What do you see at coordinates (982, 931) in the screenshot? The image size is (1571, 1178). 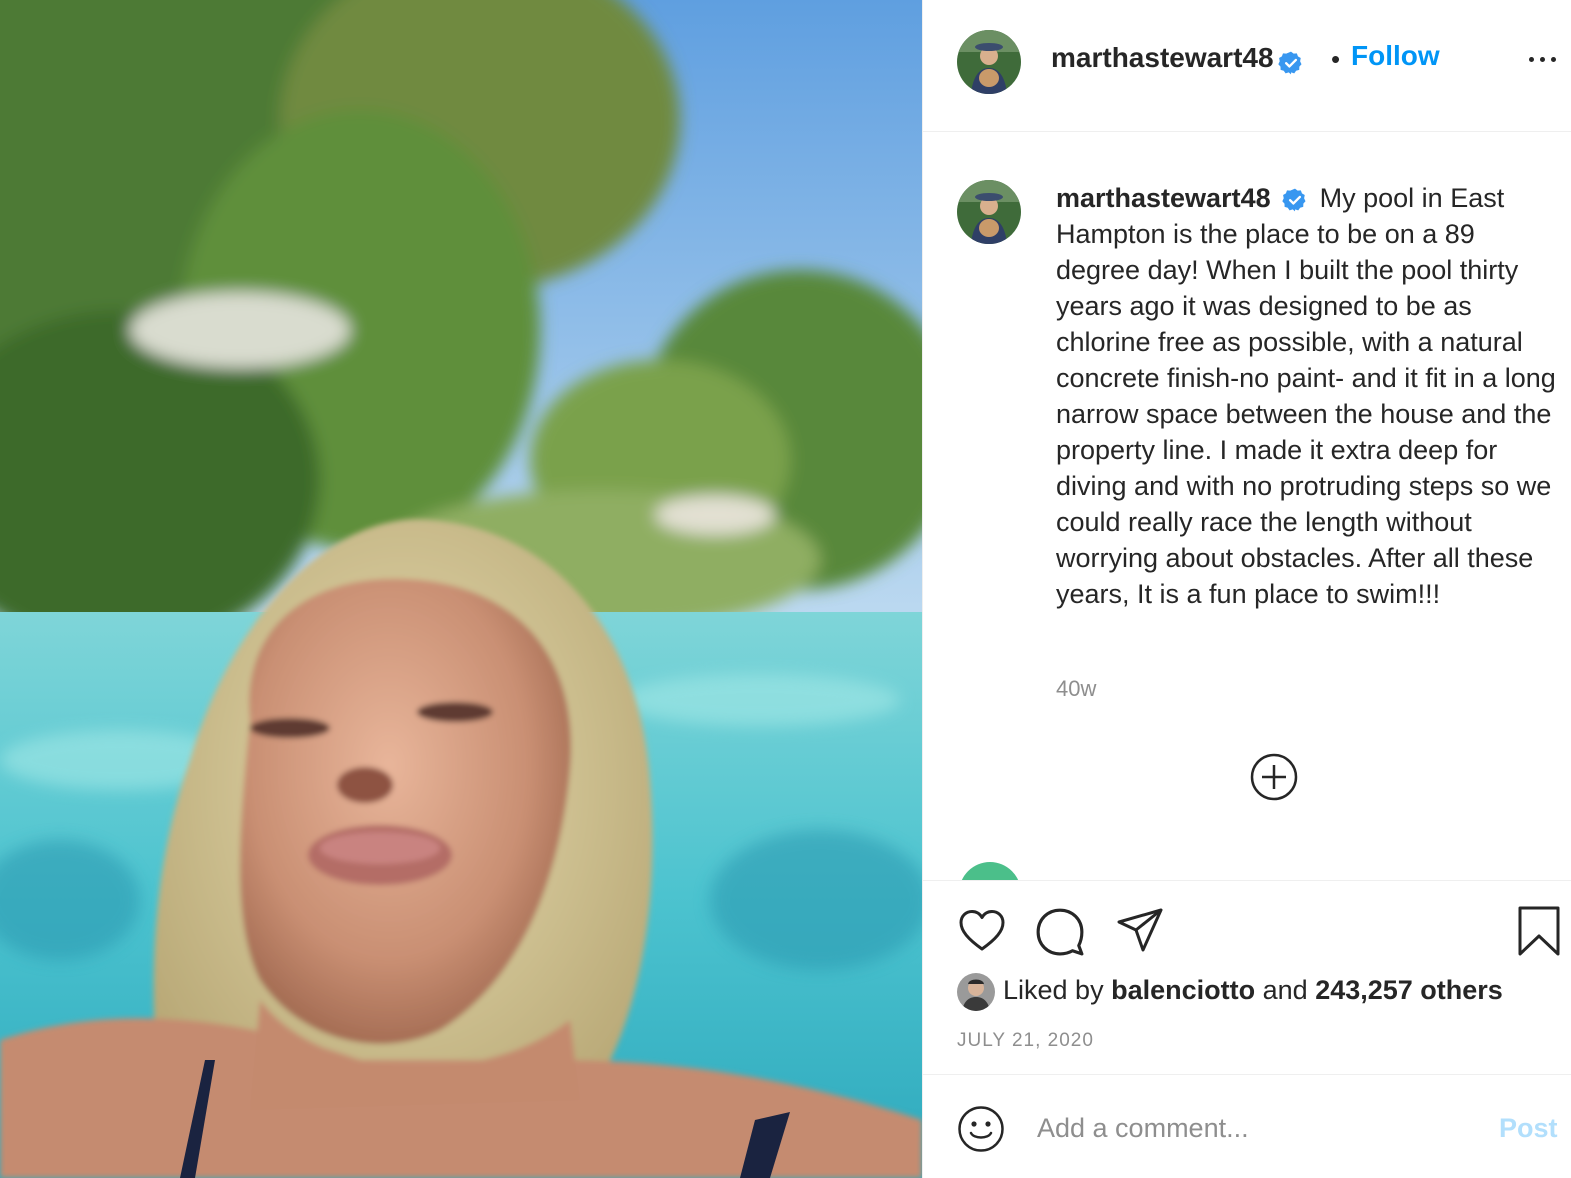 I see `heart-icon` at bounding box center [982, 931].